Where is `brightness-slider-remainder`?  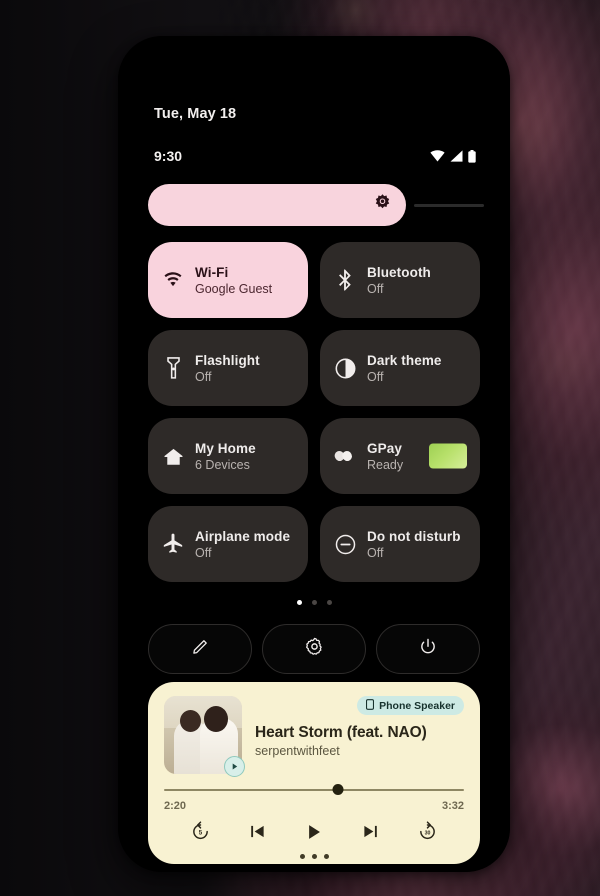 brightness-slider-remainder is located at coordinates (449, 205).